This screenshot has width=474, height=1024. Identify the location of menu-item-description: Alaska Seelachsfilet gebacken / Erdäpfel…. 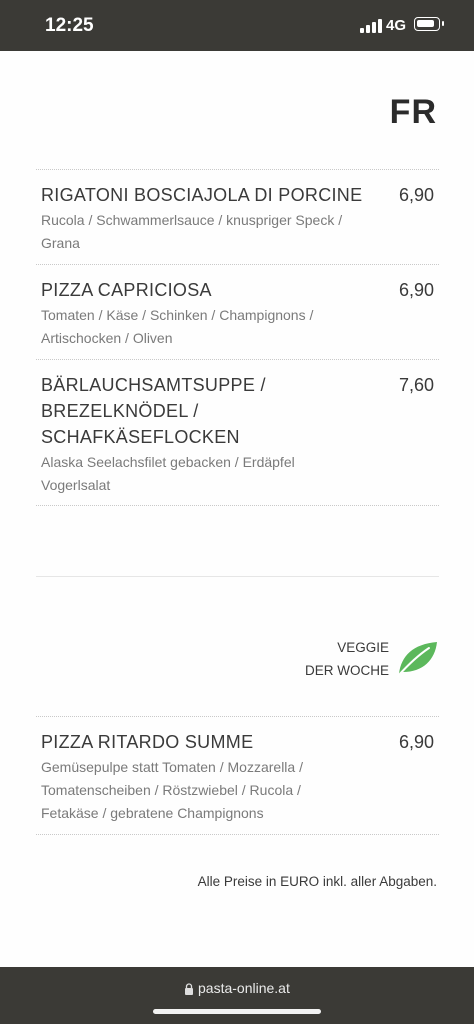
(168, 473).